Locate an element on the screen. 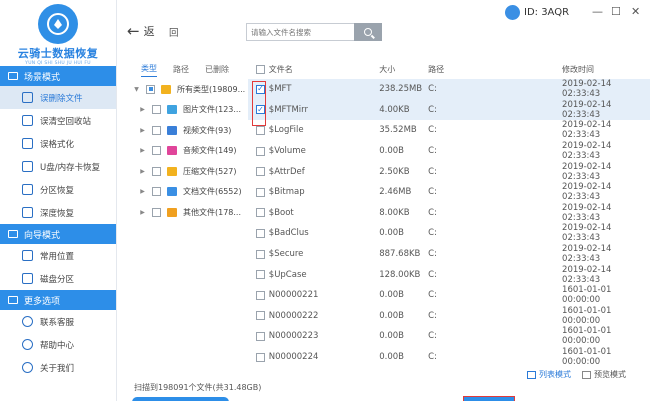 This screenshot has height=401, width=650. recover-button is located at coordinates (489, 398).